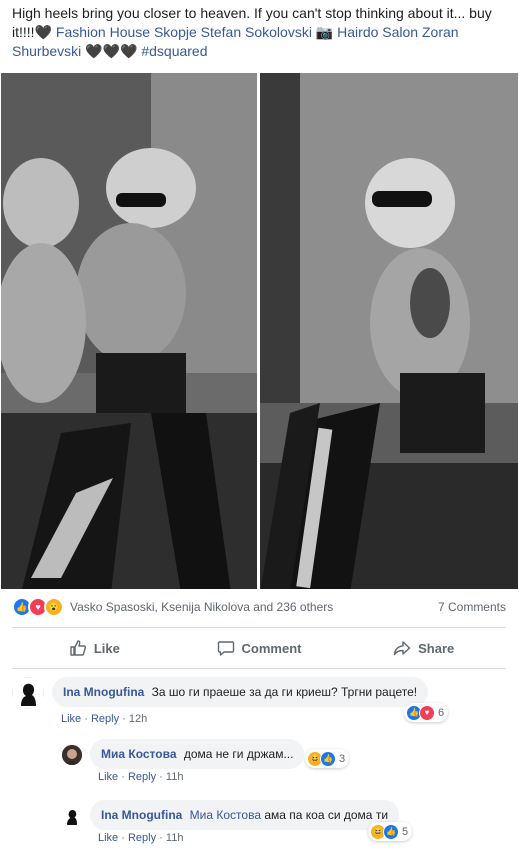 The height and width of the screenshot is (849, 519). I want to click on love-reaction-icon: ♥, so click(427, 712).